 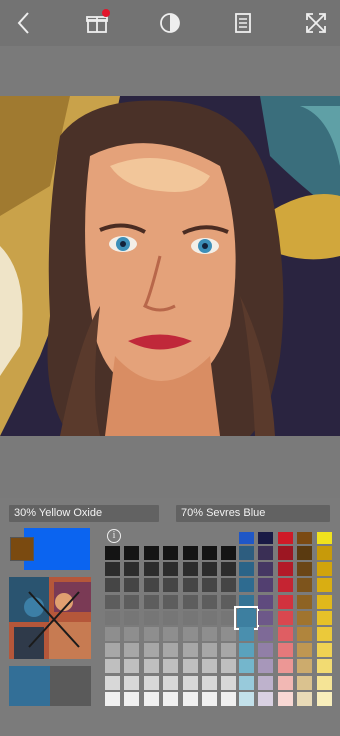 What do you see at coordinates (50, 549) in the screenshot?
I see `mix-swatches` at bounding box center [50, 549].